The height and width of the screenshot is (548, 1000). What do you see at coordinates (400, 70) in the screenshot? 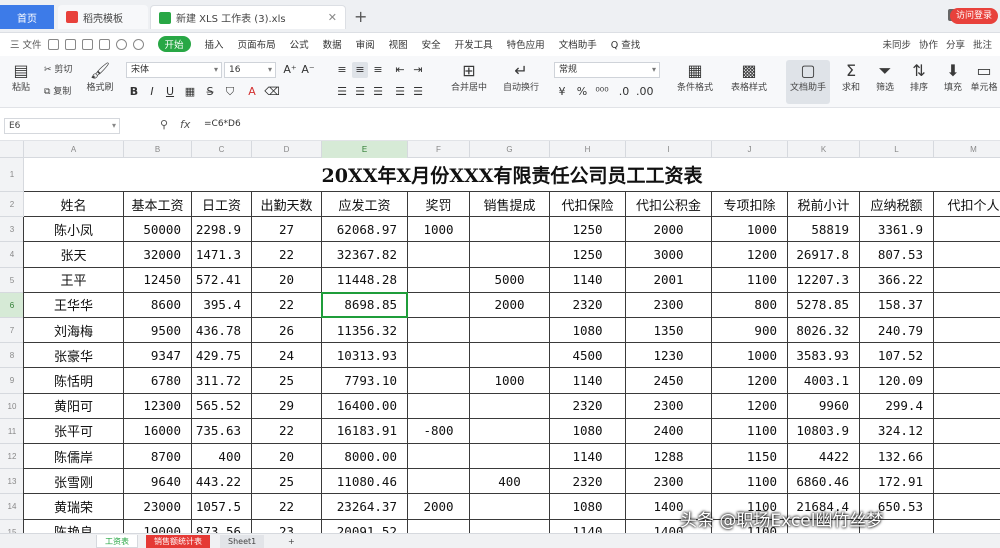
I see `indent-decrease-icon: ⇤` at bounding box center [400, 70].